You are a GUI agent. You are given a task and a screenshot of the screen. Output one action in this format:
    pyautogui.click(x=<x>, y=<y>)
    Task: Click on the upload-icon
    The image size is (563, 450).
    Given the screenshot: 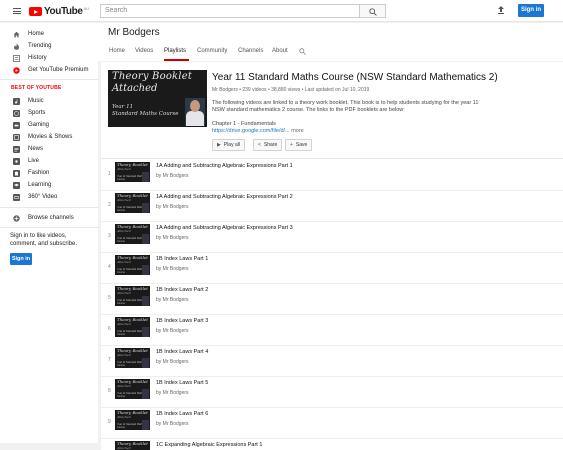 What is the action you would take?
    pyautogui.click(x=501, y=10)
    